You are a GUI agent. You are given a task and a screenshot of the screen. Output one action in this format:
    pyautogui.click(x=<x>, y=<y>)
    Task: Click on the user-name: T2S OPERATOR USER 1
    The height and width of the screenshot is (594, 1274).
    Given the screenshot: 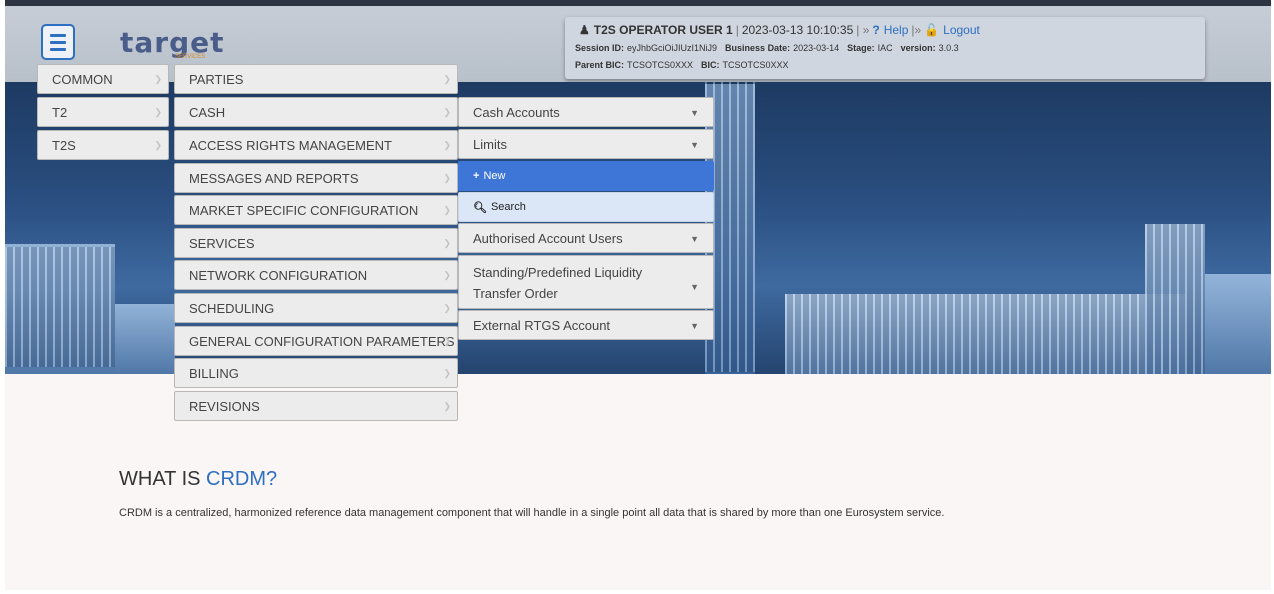 What is the action you would take?
    pyautogui.click(x=663, y=30)
    